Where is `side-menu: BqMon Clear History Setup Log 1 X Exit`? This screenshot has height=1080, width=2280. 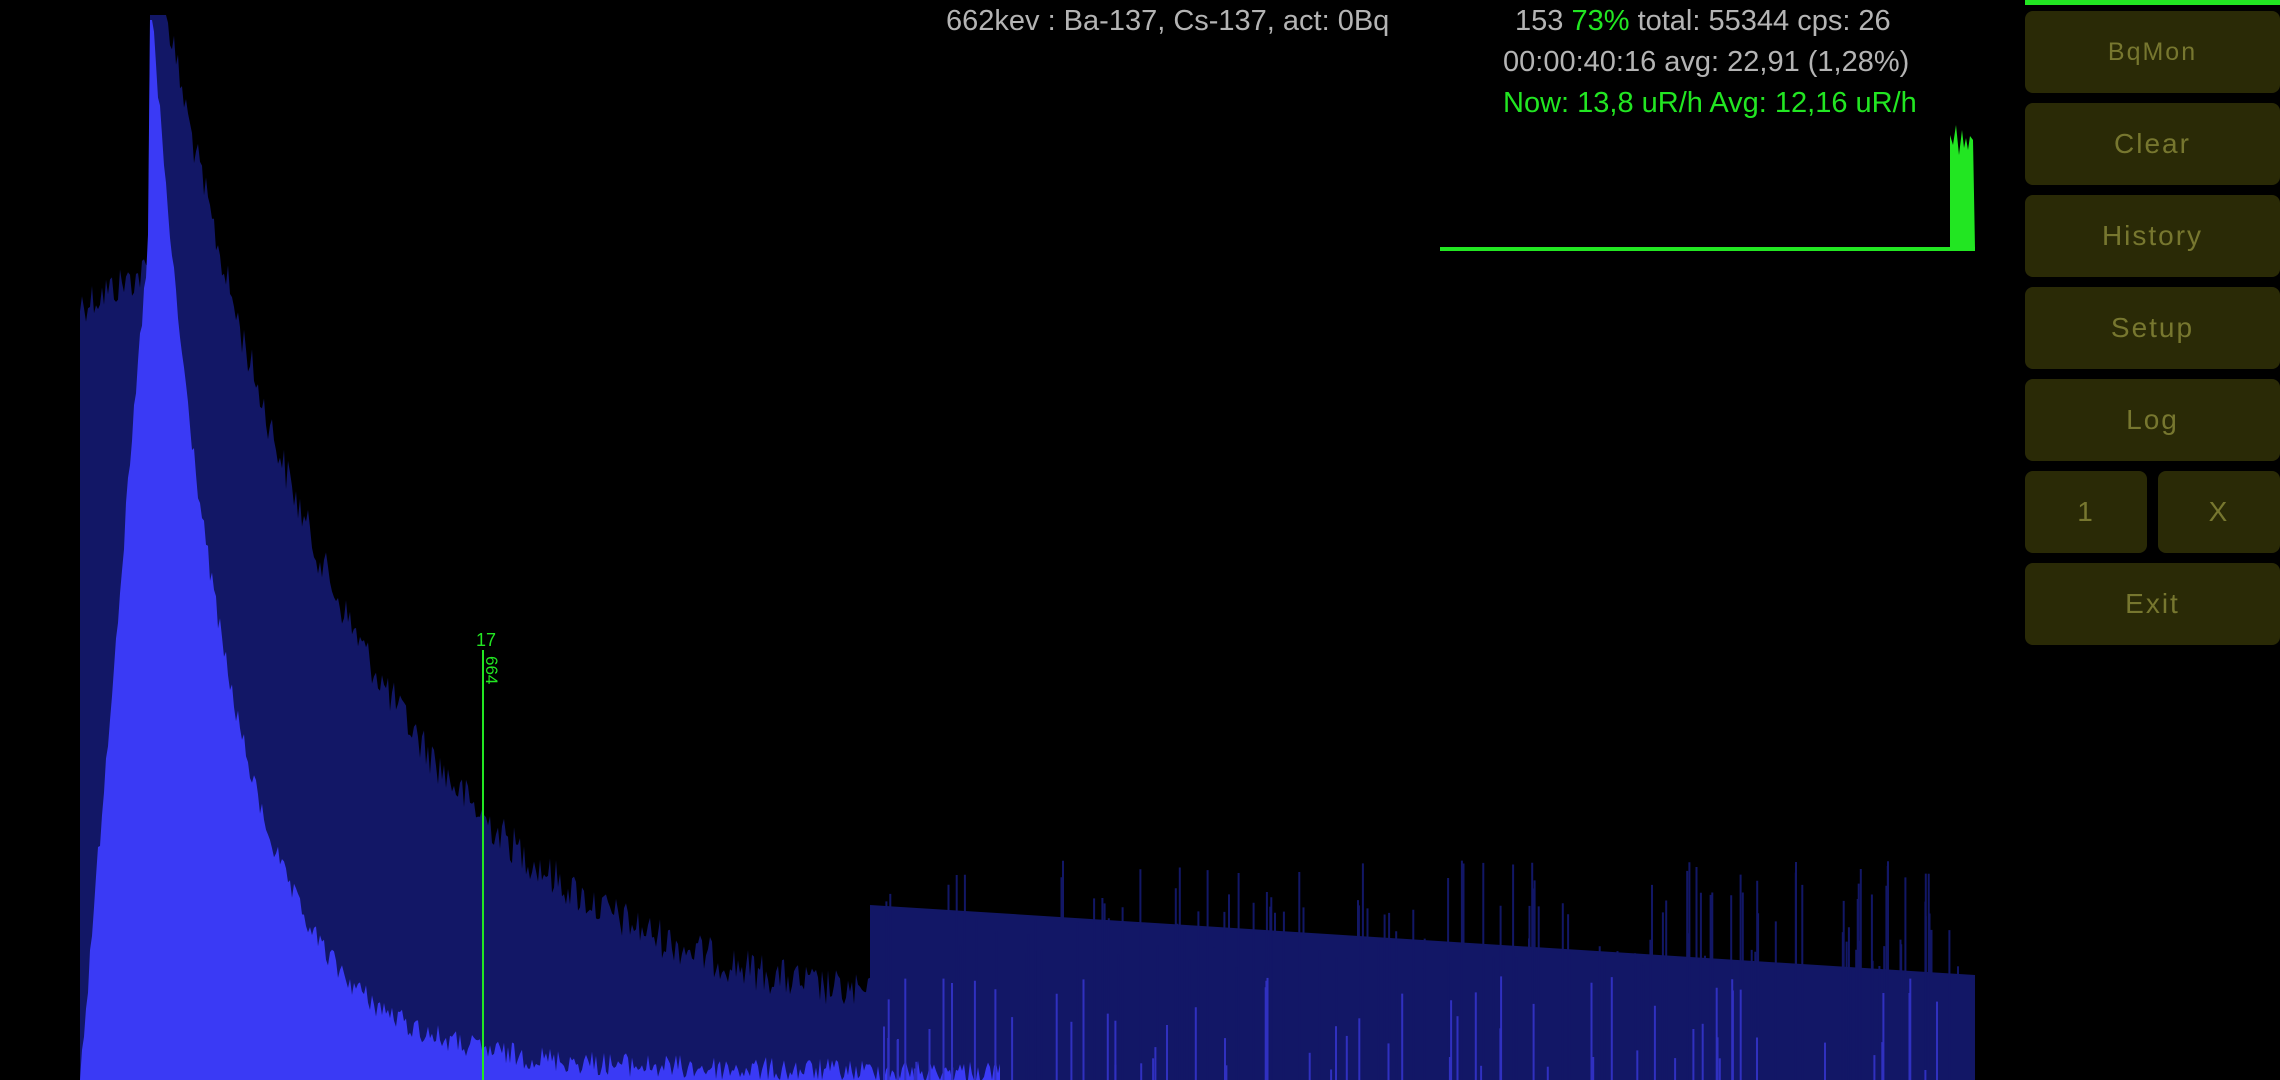
side-menu: BqMon Clear History Setup Log 1 X Exit is located at coordinates (2152, 540).